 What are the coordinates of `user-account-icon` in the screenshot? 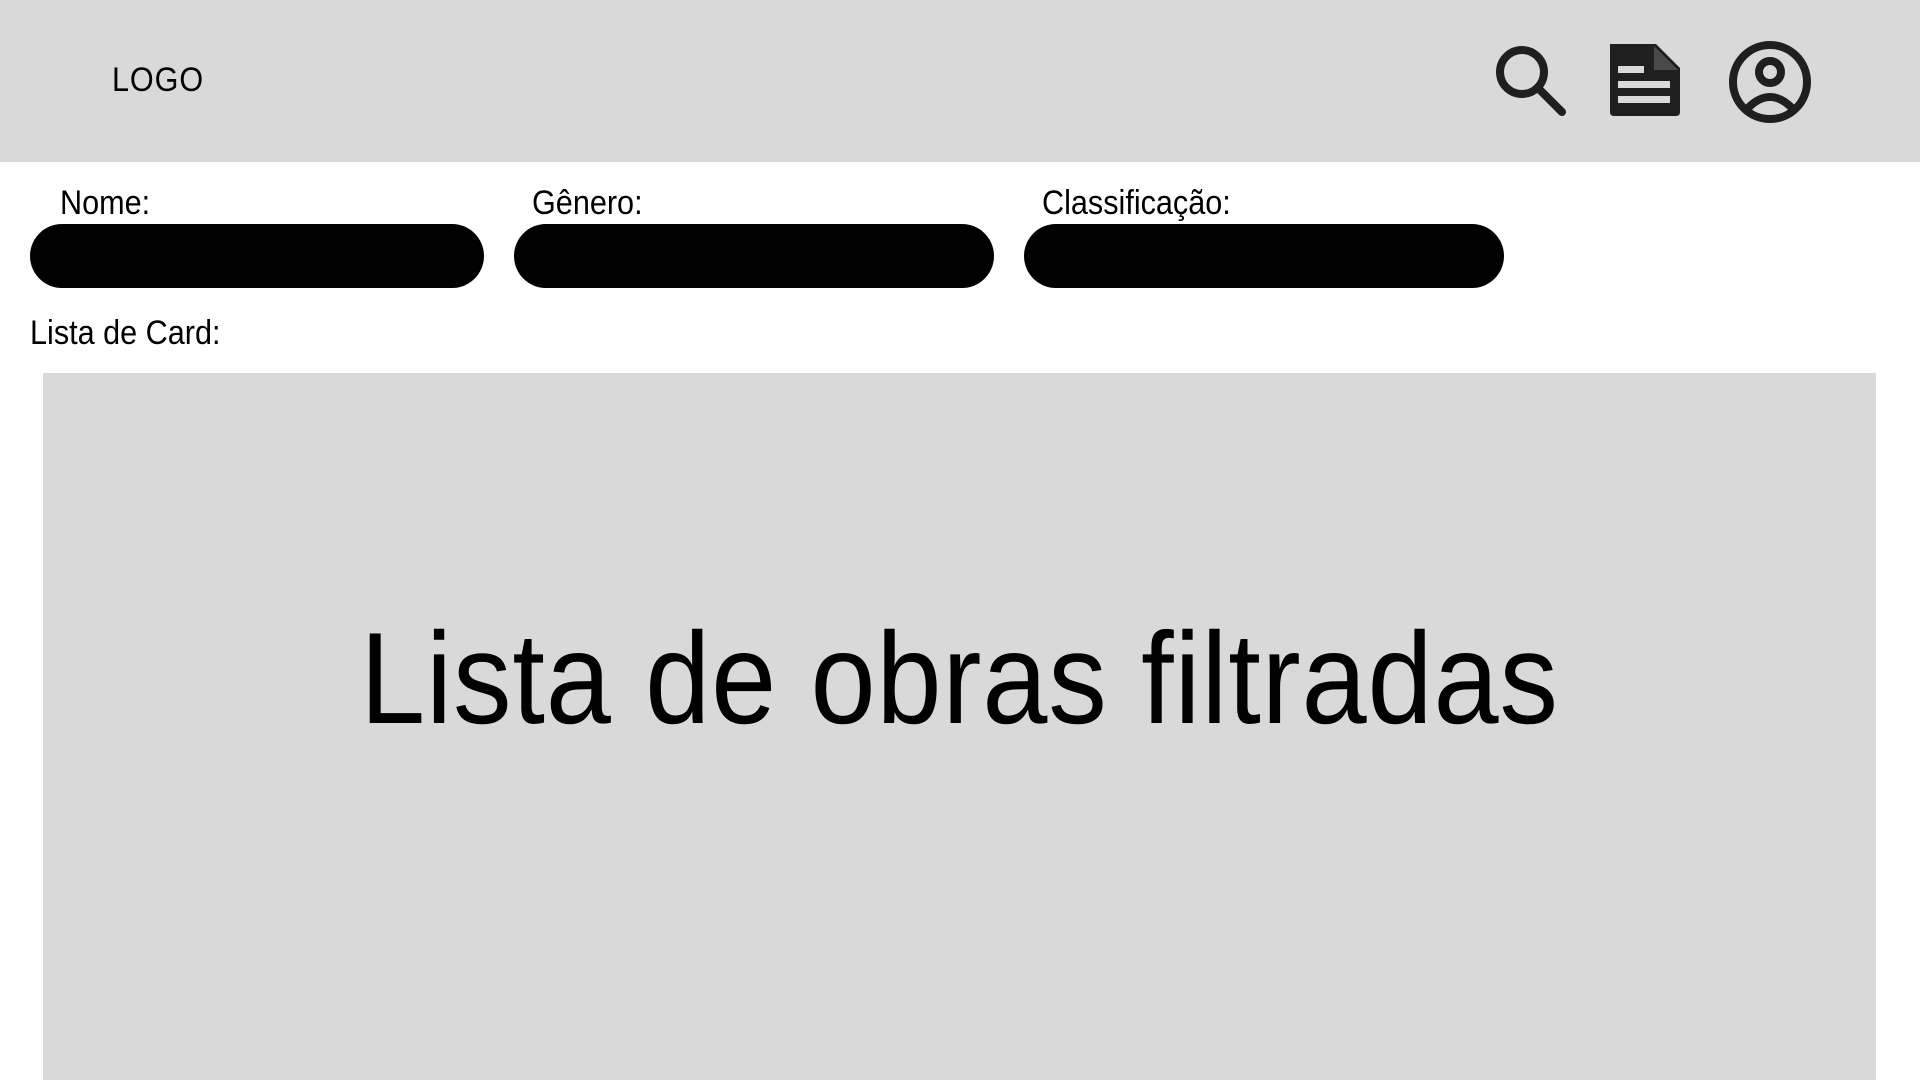 It's located at (1770, 82).